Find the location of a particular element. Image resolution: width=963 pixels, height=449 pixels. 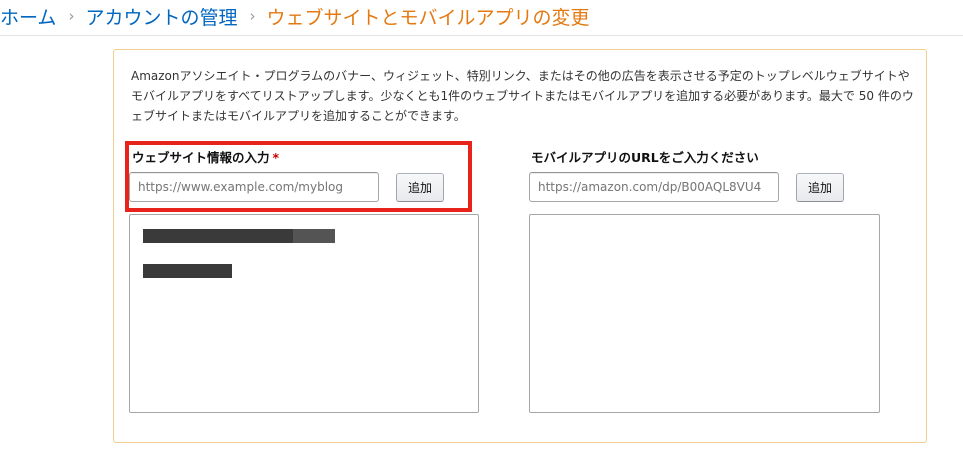

mobile-label: モバイルアプリのURLをご入力ください is located at coordinates (645, 156).